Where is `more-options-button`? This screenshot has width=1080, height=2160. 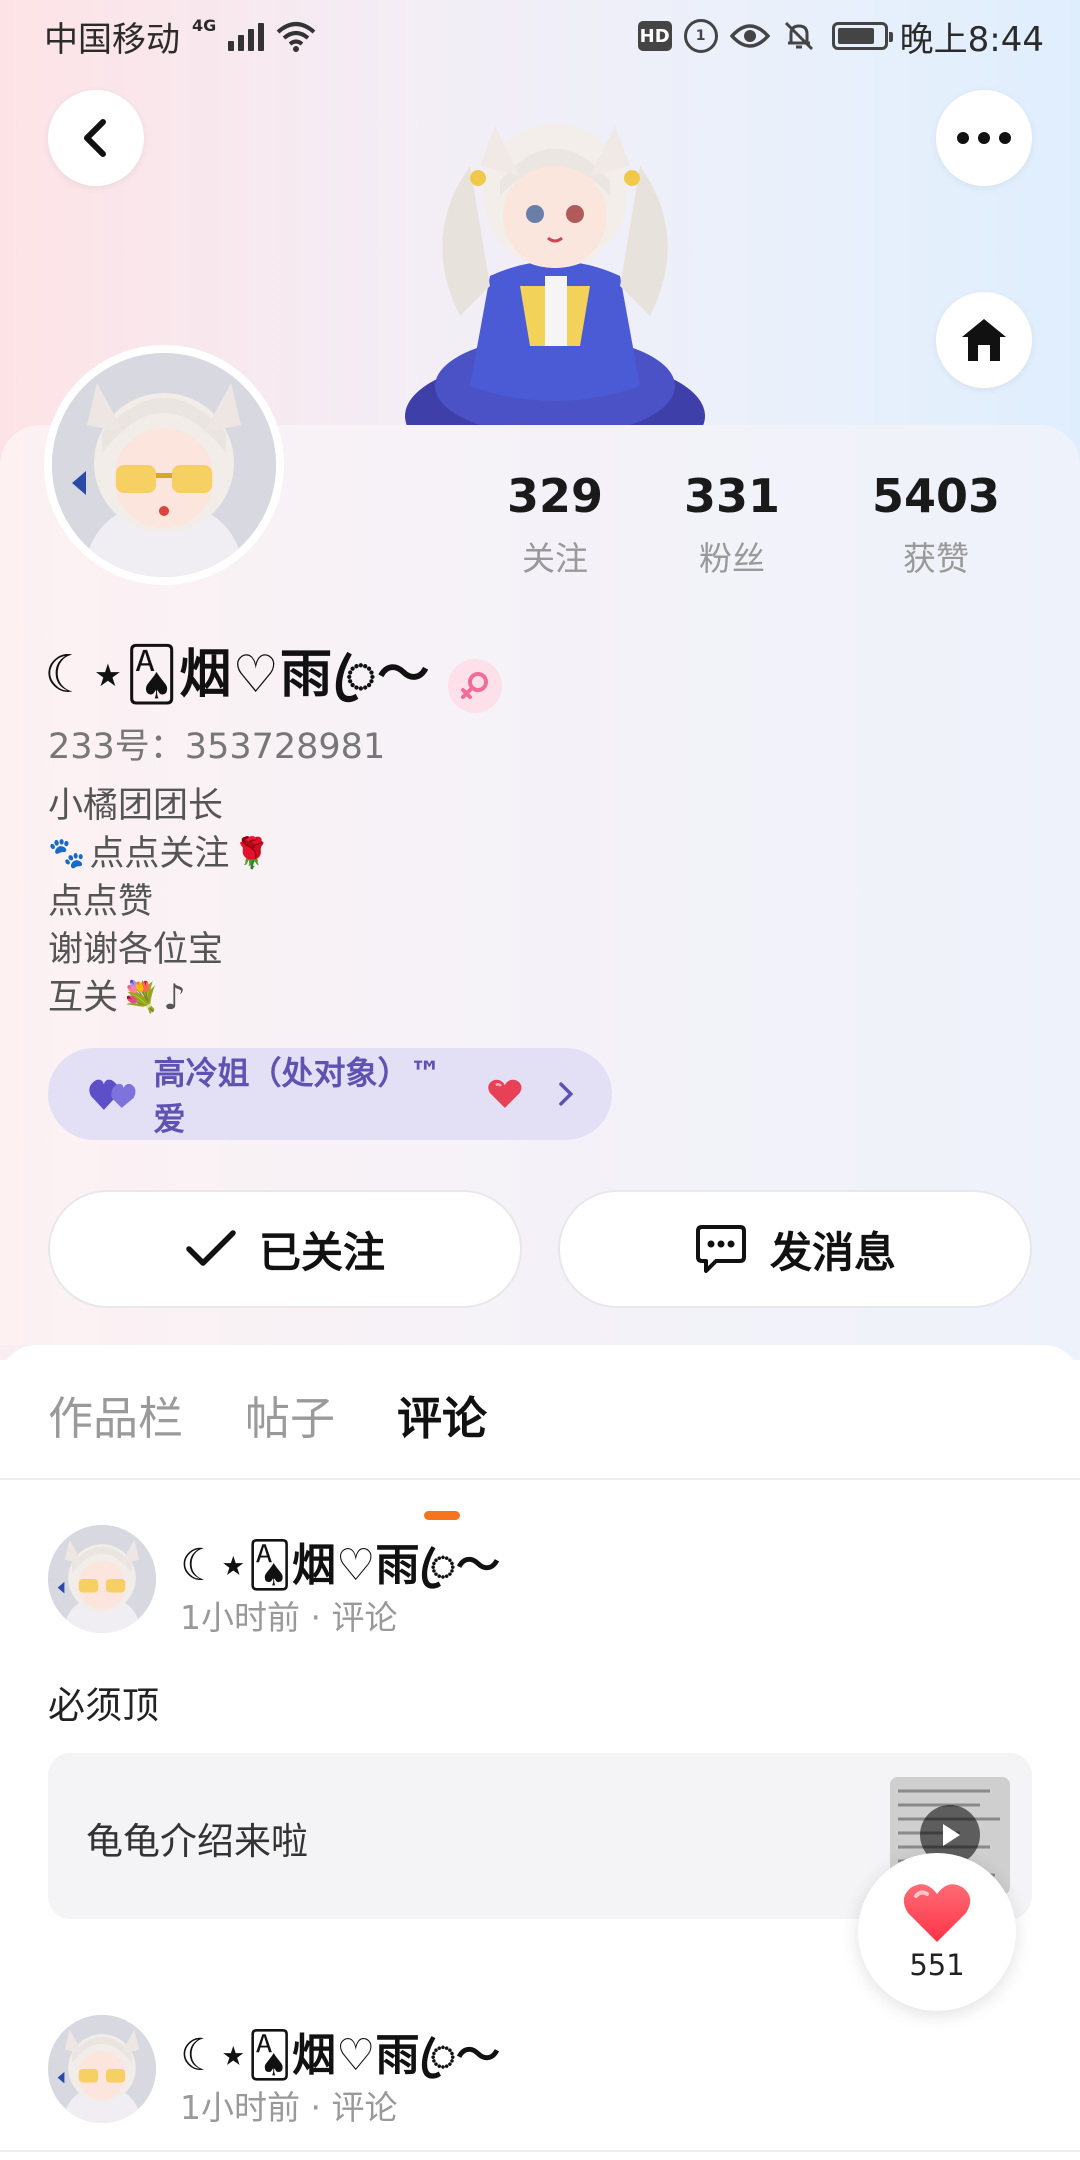 more-options-button is located at coordinates (984, 138).